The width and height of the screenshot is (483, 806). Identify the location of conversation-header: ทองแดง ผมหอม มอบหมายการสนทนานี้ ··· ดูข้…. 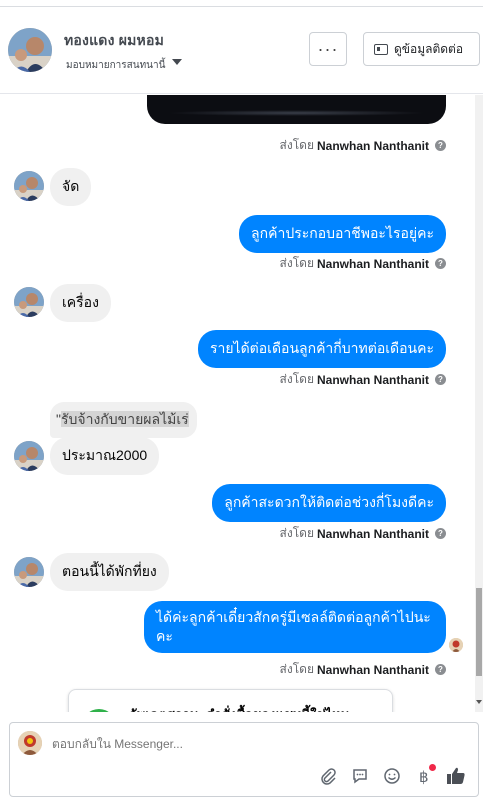
(241, 51).